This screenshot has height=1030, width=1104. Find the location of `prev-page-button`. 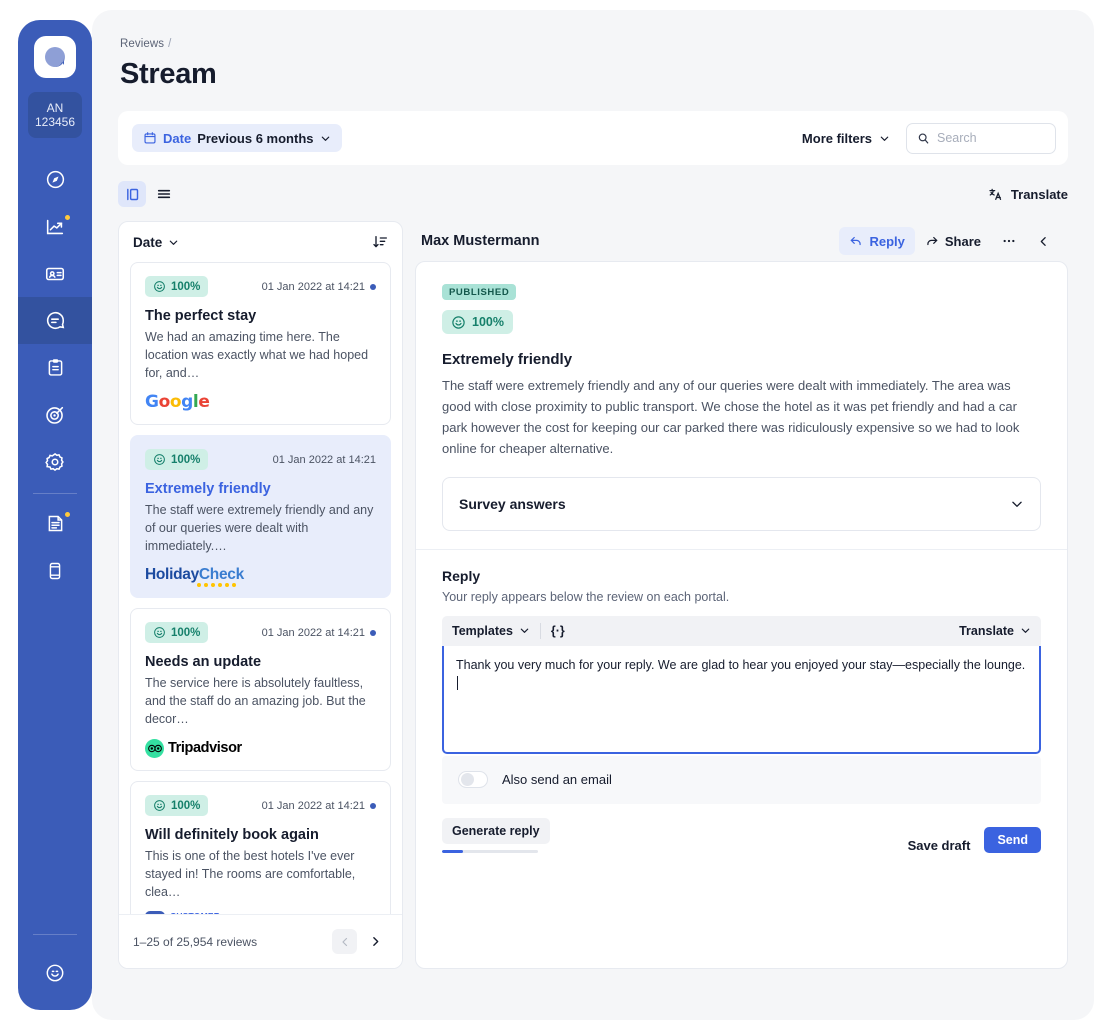

prev-page-button is located at coordinates (344, 941).